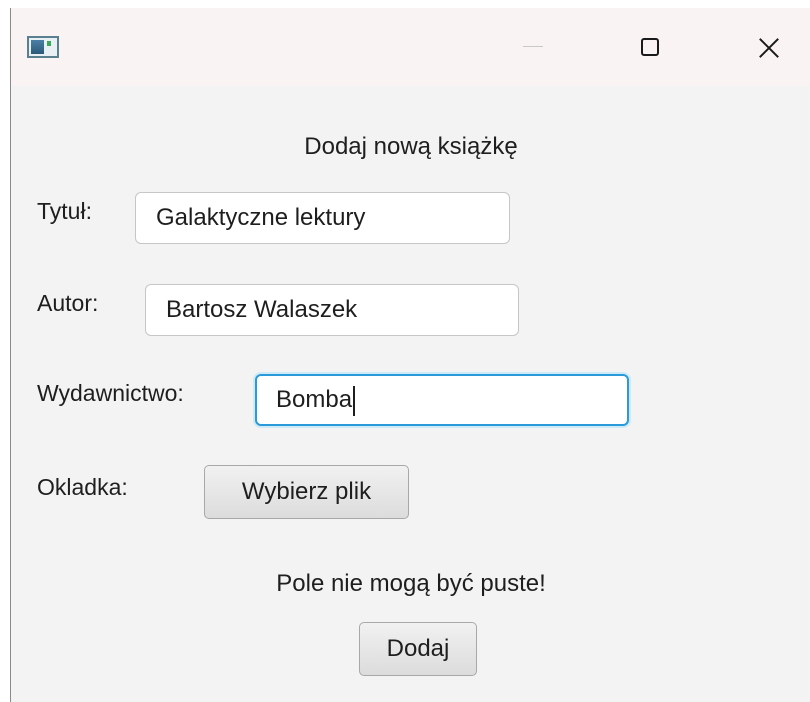 The image size is (810, 702). Describe the element at coordinates (64, 211) in the screenshot. I see `title-label: Tytuł:` at that location.